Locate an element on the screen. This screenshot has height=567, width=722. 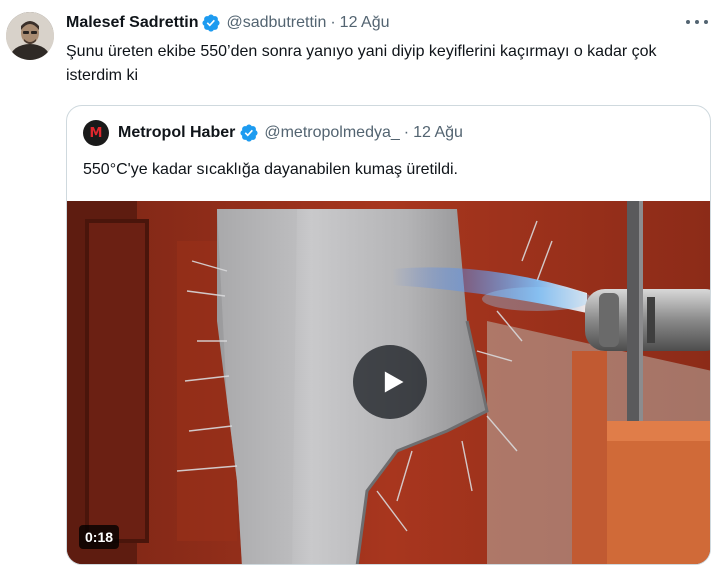
metropol-logo-icon: M is located at coordinates (96, 133).